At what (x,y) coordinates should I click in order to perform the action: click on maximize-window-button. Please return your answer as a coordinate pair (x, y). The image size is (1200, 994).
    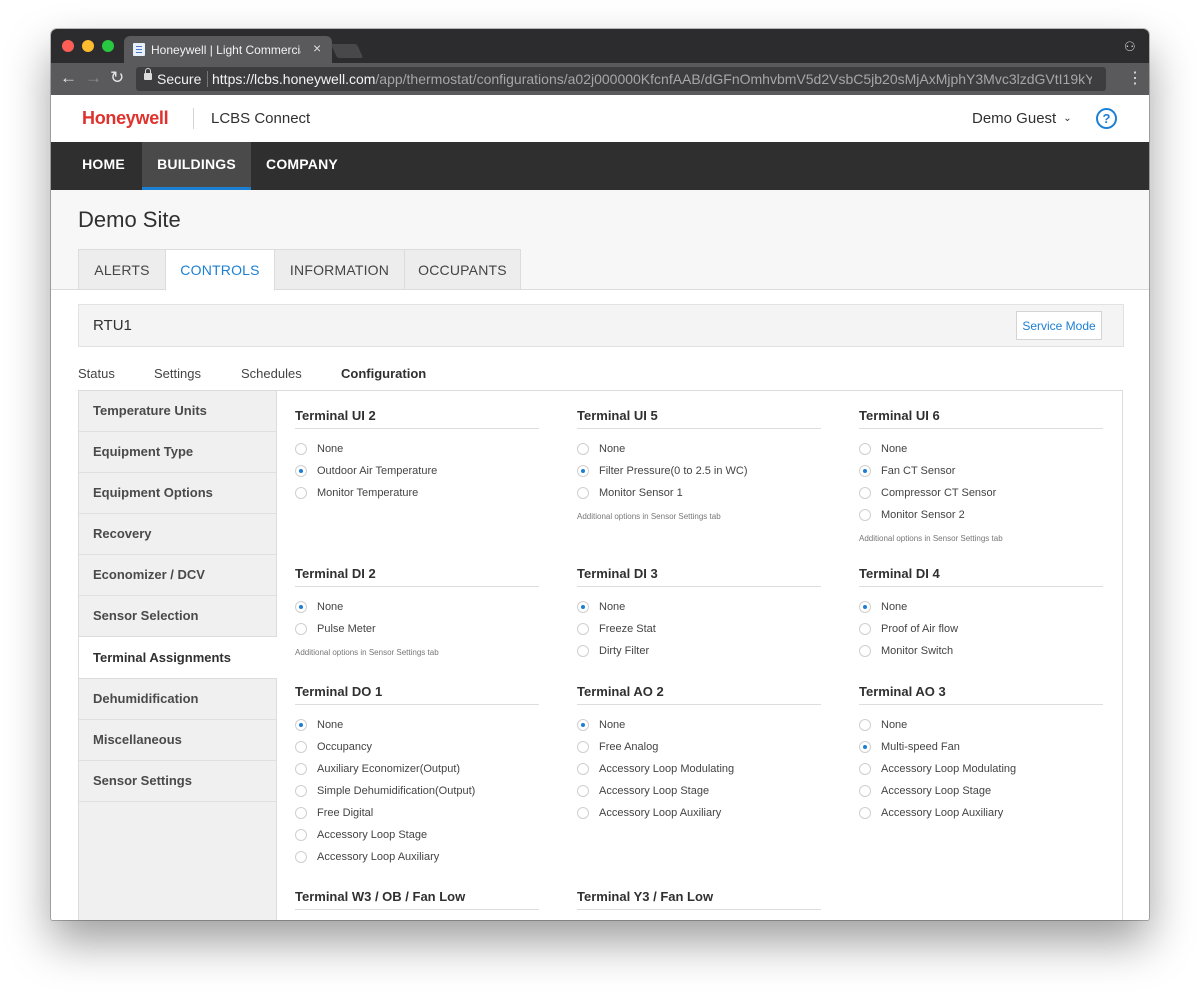
    Looking at the image, I should click on (108, 46).